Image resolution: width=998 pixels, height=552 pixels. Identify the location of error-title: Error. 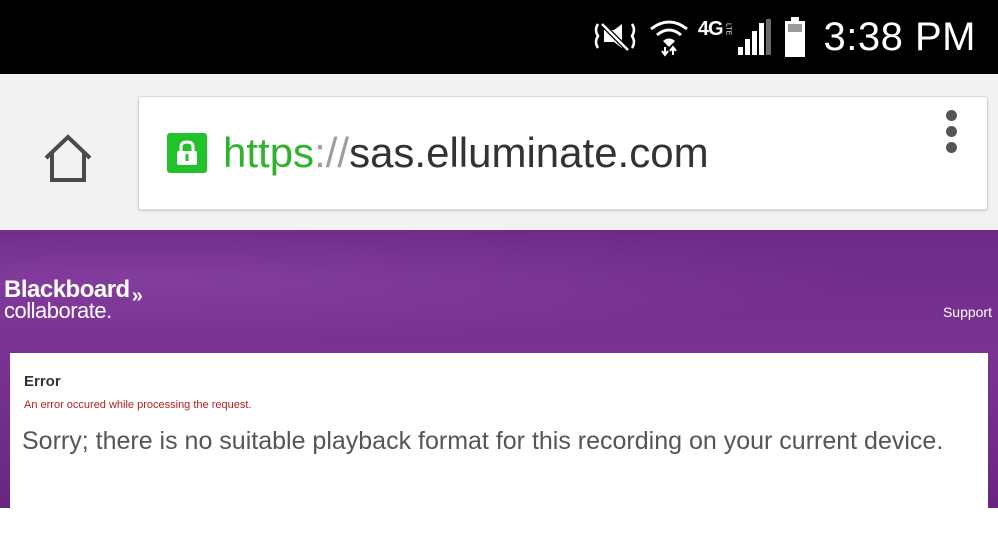
(42, 381).